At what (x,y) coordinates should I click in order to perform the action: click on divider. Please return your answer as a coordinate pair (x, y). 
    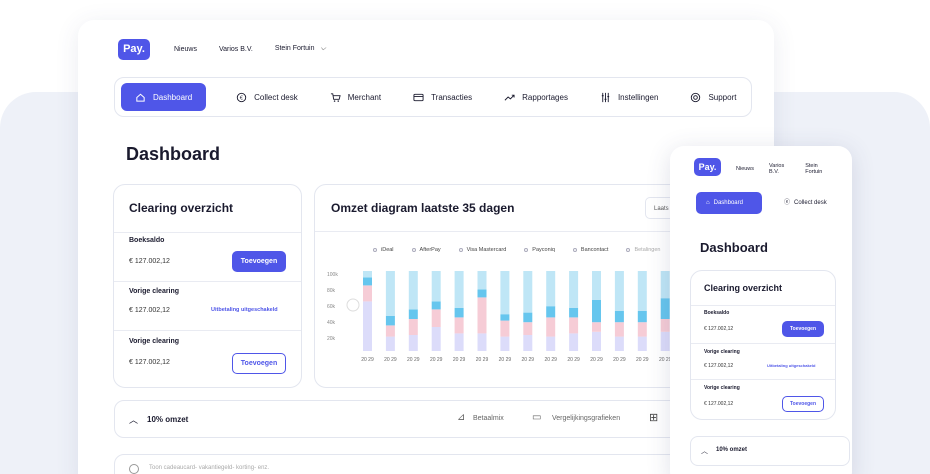
    Looking at the image, I should click on (763, 305).